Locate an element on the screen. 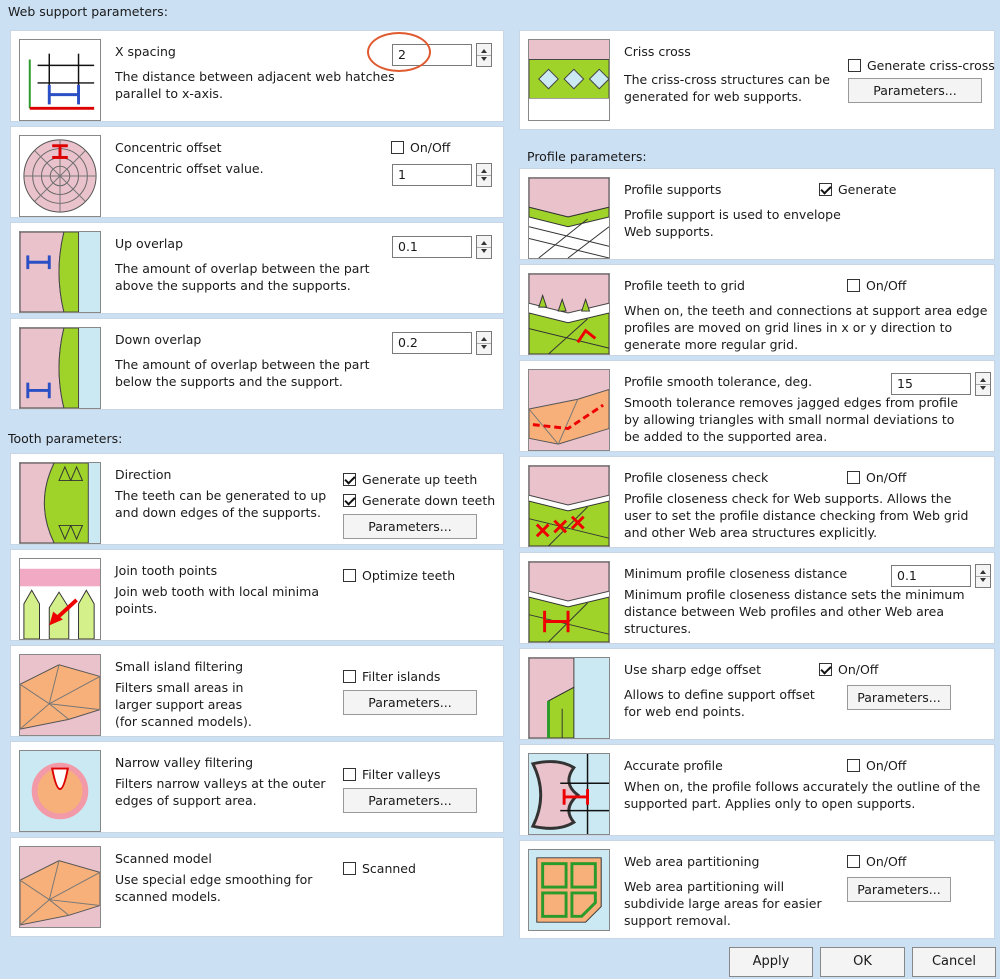 This screenshot has height=979, width=1000. concentric-title: Concentric offset is located at coordinates (168, 147).